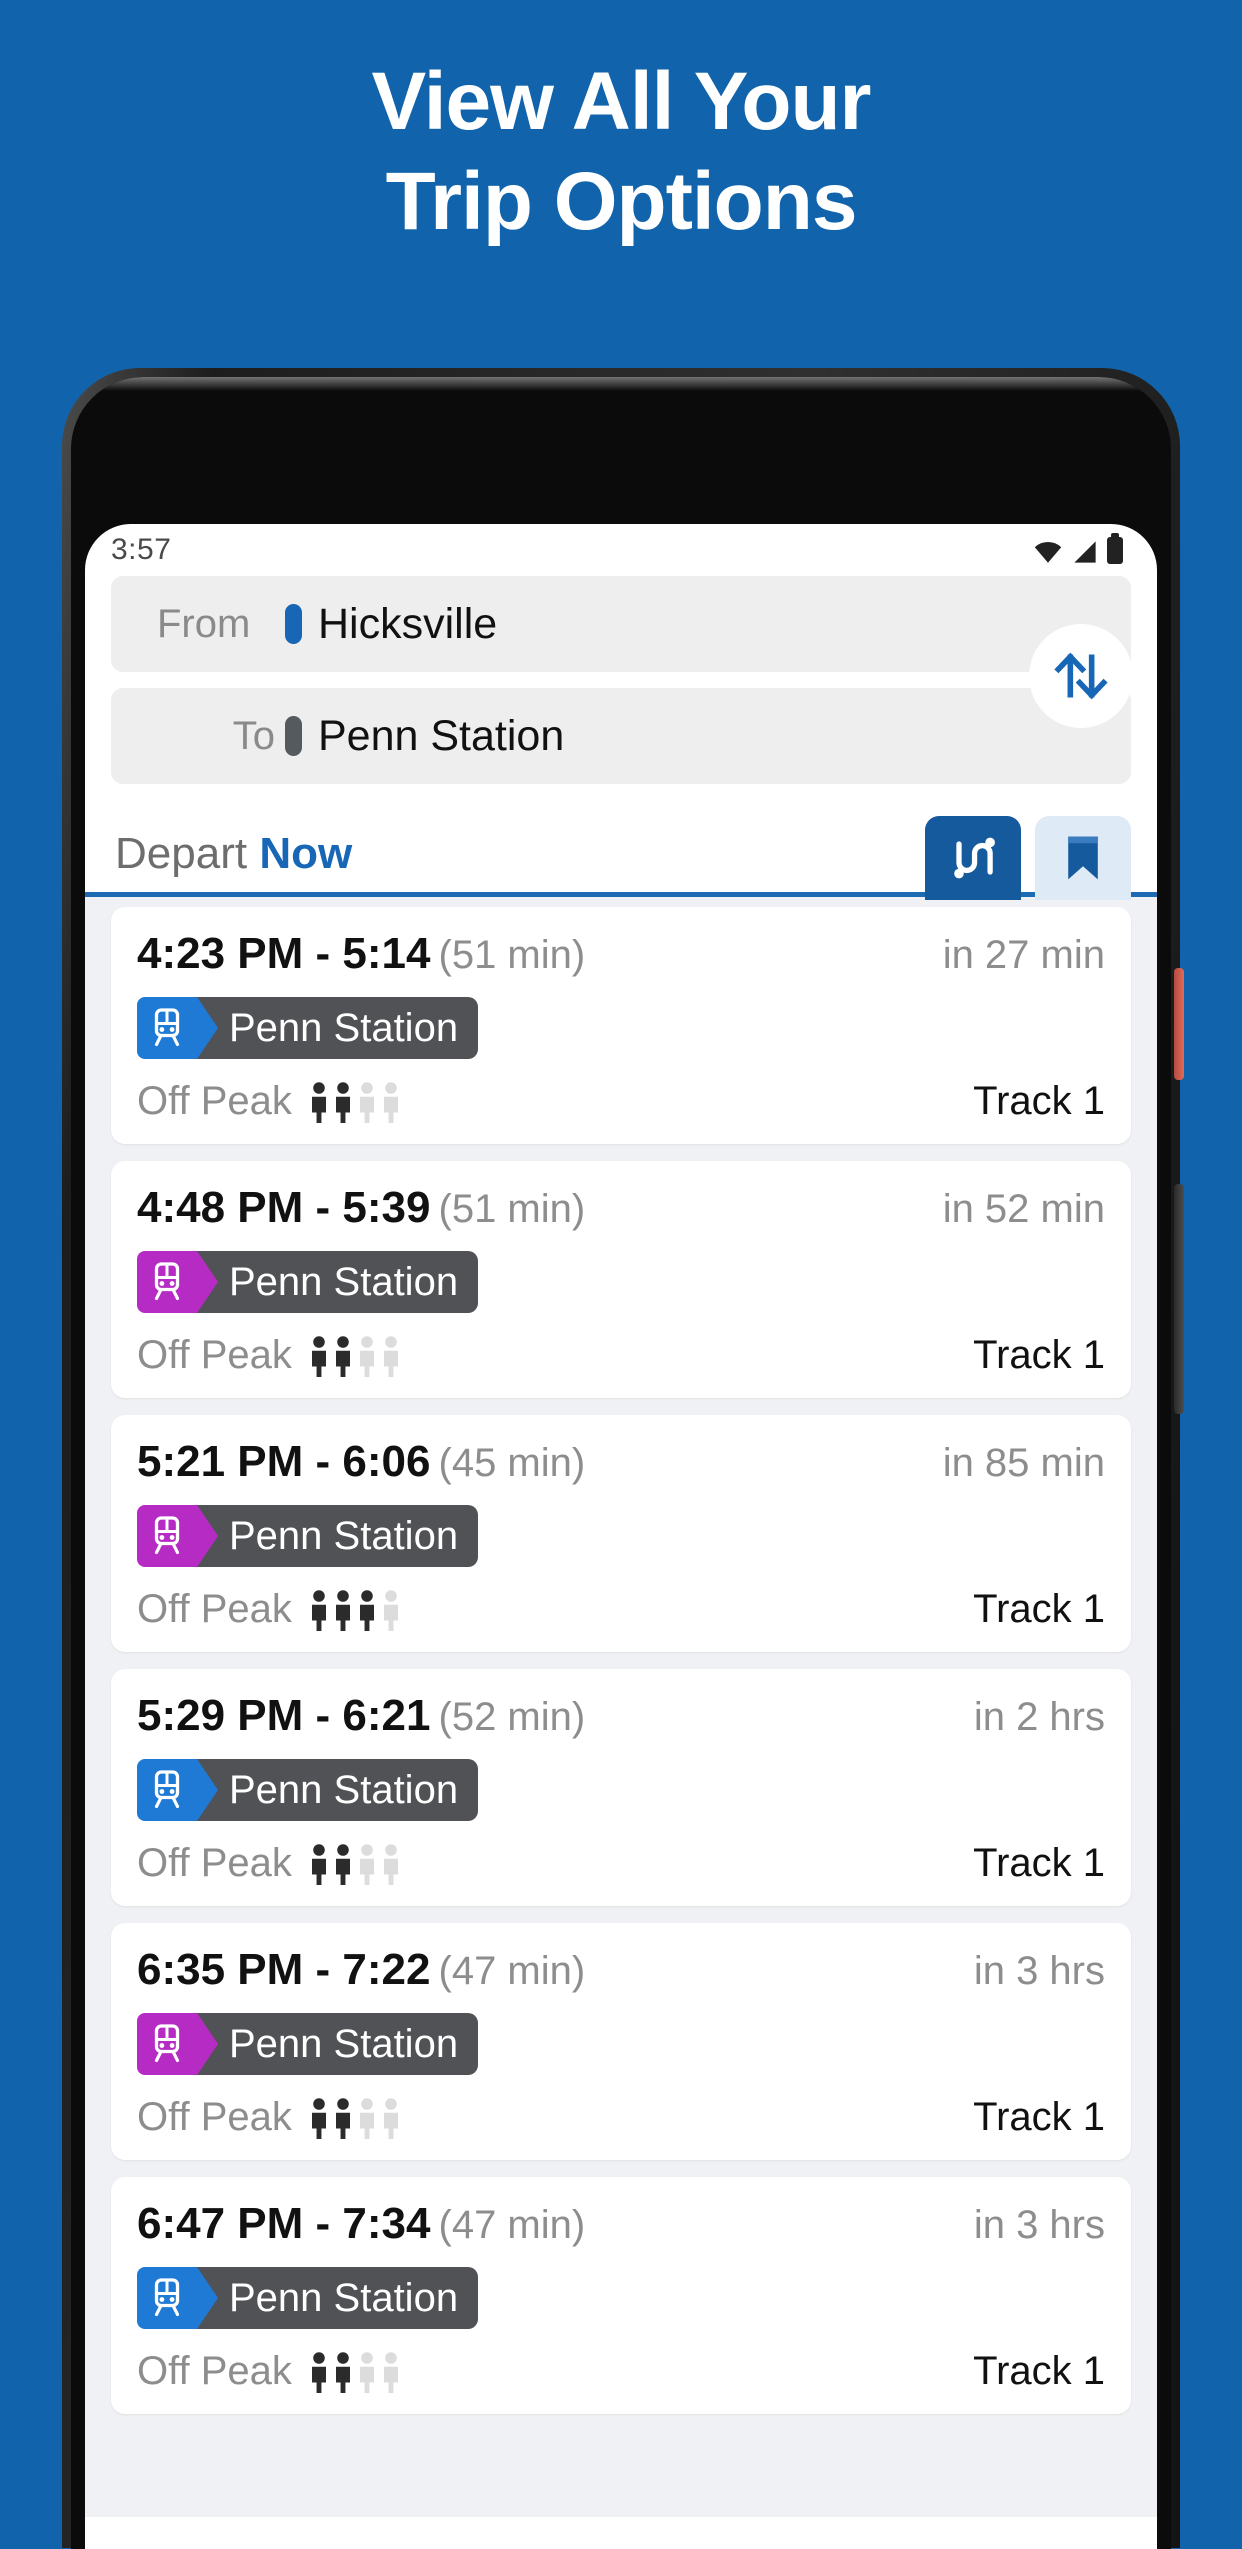 The image size is (1242, 2549). I want to click on trip-times: 4:48 PM - 5:39 (51 min), so click(361, 1208).